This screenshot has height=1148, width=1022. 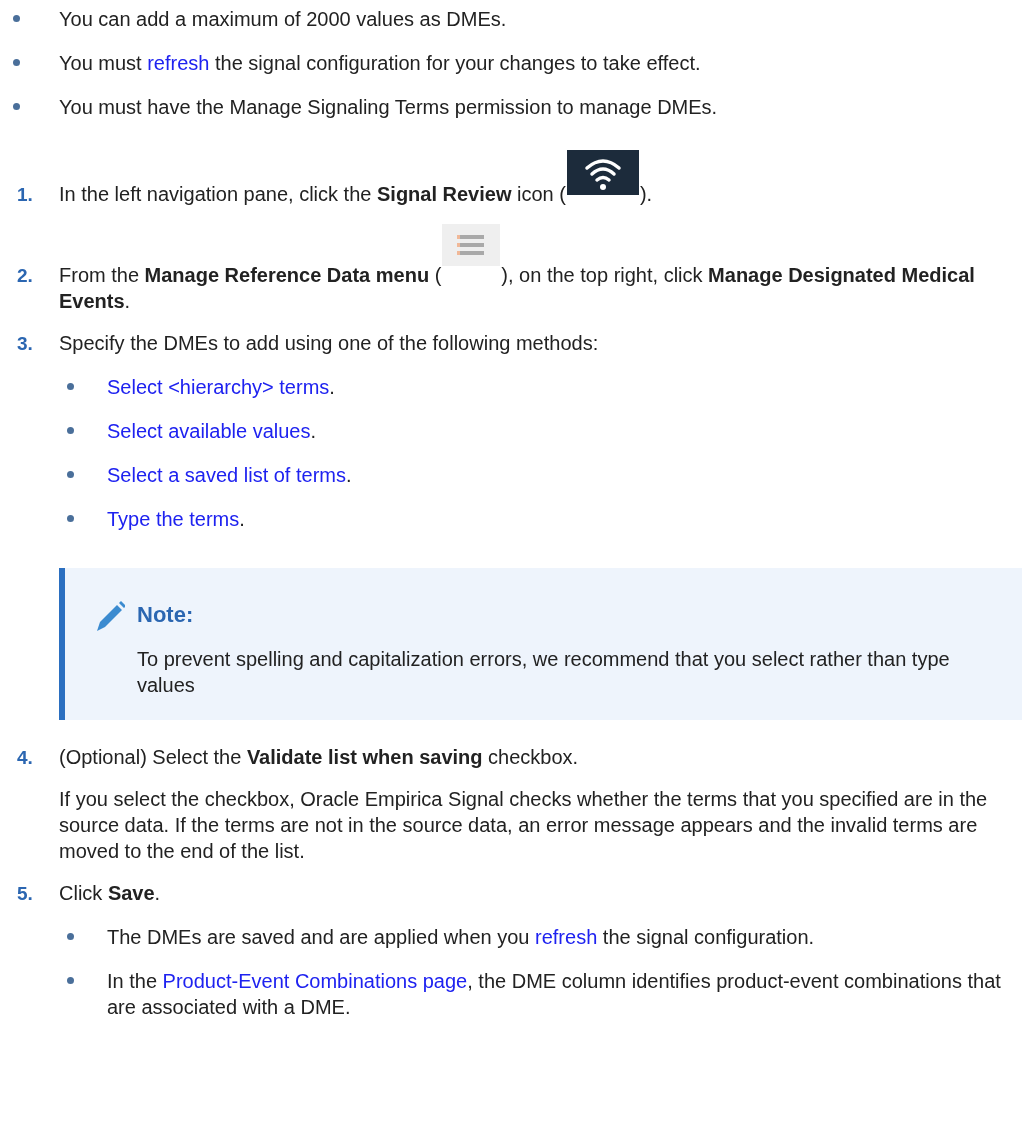 I want to click on step-number: 4., so click(x=25, y=758).